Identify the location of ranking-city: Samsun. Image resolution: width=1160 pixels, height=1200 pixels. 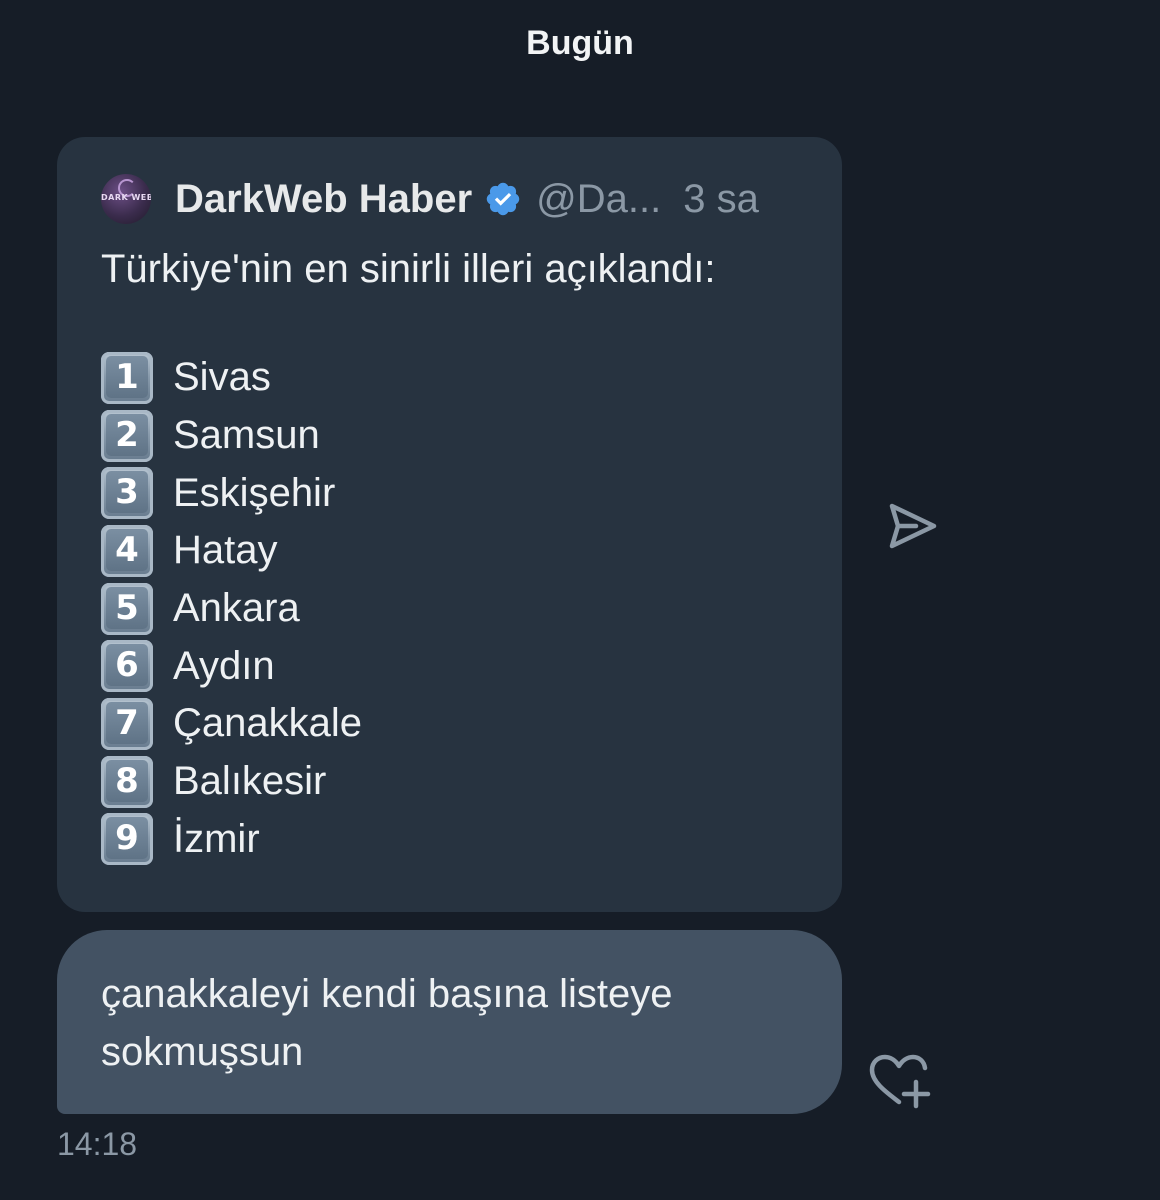
(246, 435).